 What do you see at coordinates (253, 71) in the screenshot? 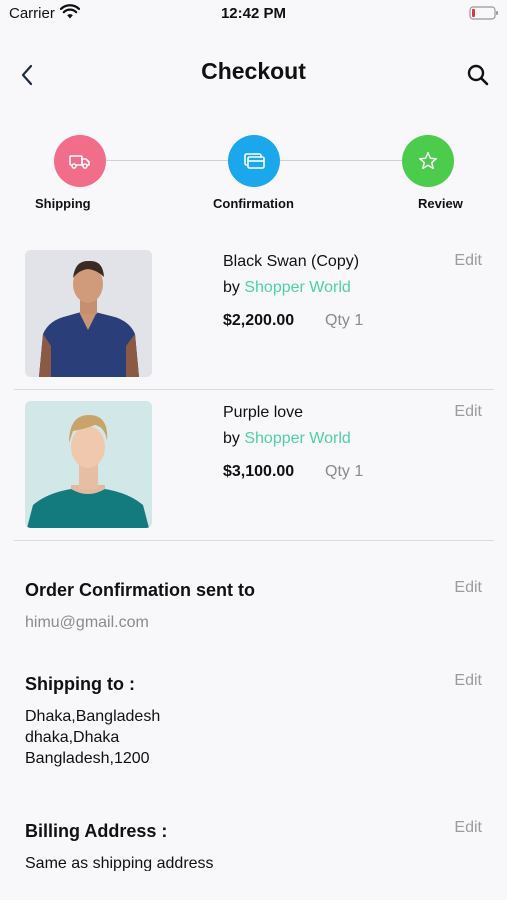
I see `page-title: Checkout` at bounding box center [253, 71].